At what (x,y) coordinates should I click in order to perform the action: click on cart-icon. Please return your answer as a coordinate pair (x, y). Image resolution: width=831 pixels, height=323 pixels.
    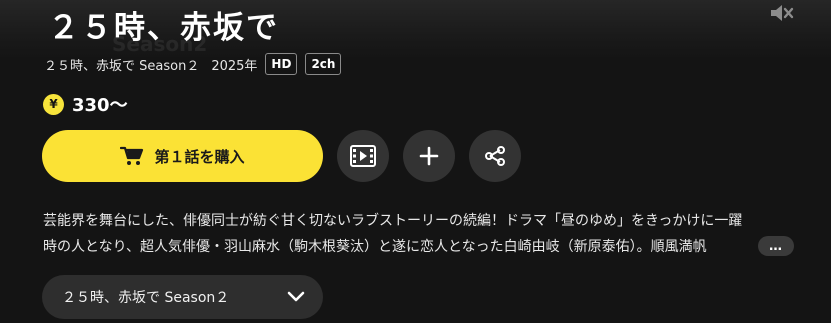
    Looking at the image, I should click on (132, 155).